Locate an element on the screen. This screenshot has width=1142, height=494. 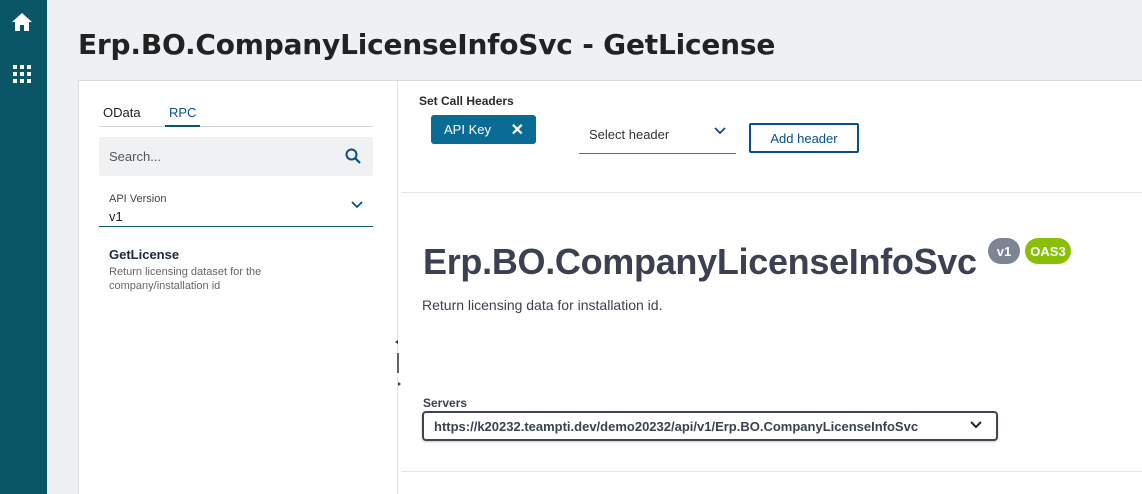
version-badge: v1 is located at coordinates (1004, 251).